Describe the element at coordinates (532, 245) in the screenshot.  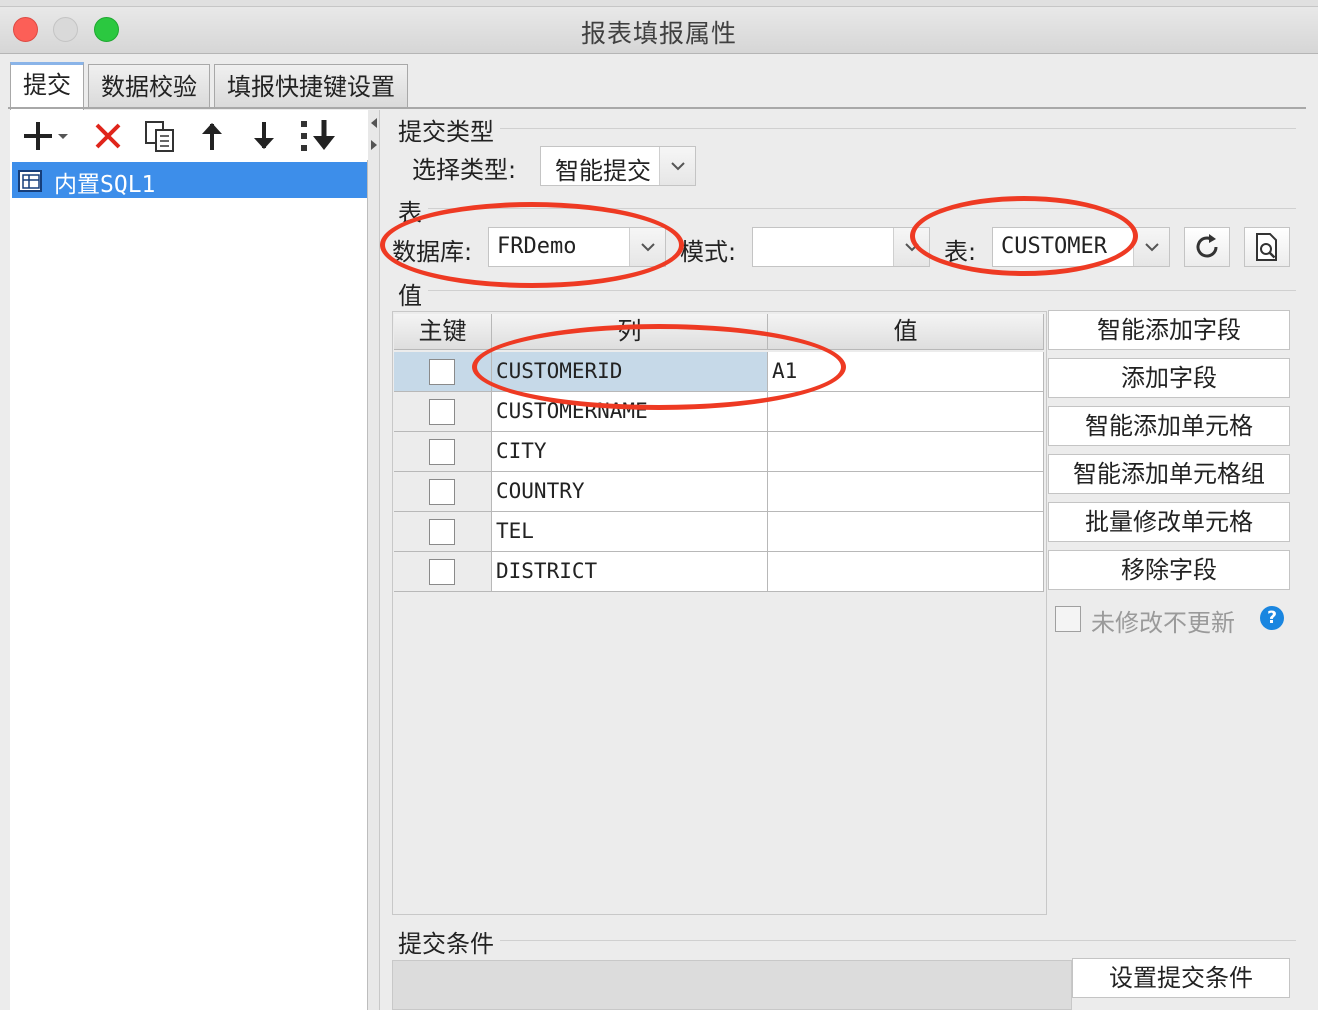
I see `annotation-ellipse-database` at that location.